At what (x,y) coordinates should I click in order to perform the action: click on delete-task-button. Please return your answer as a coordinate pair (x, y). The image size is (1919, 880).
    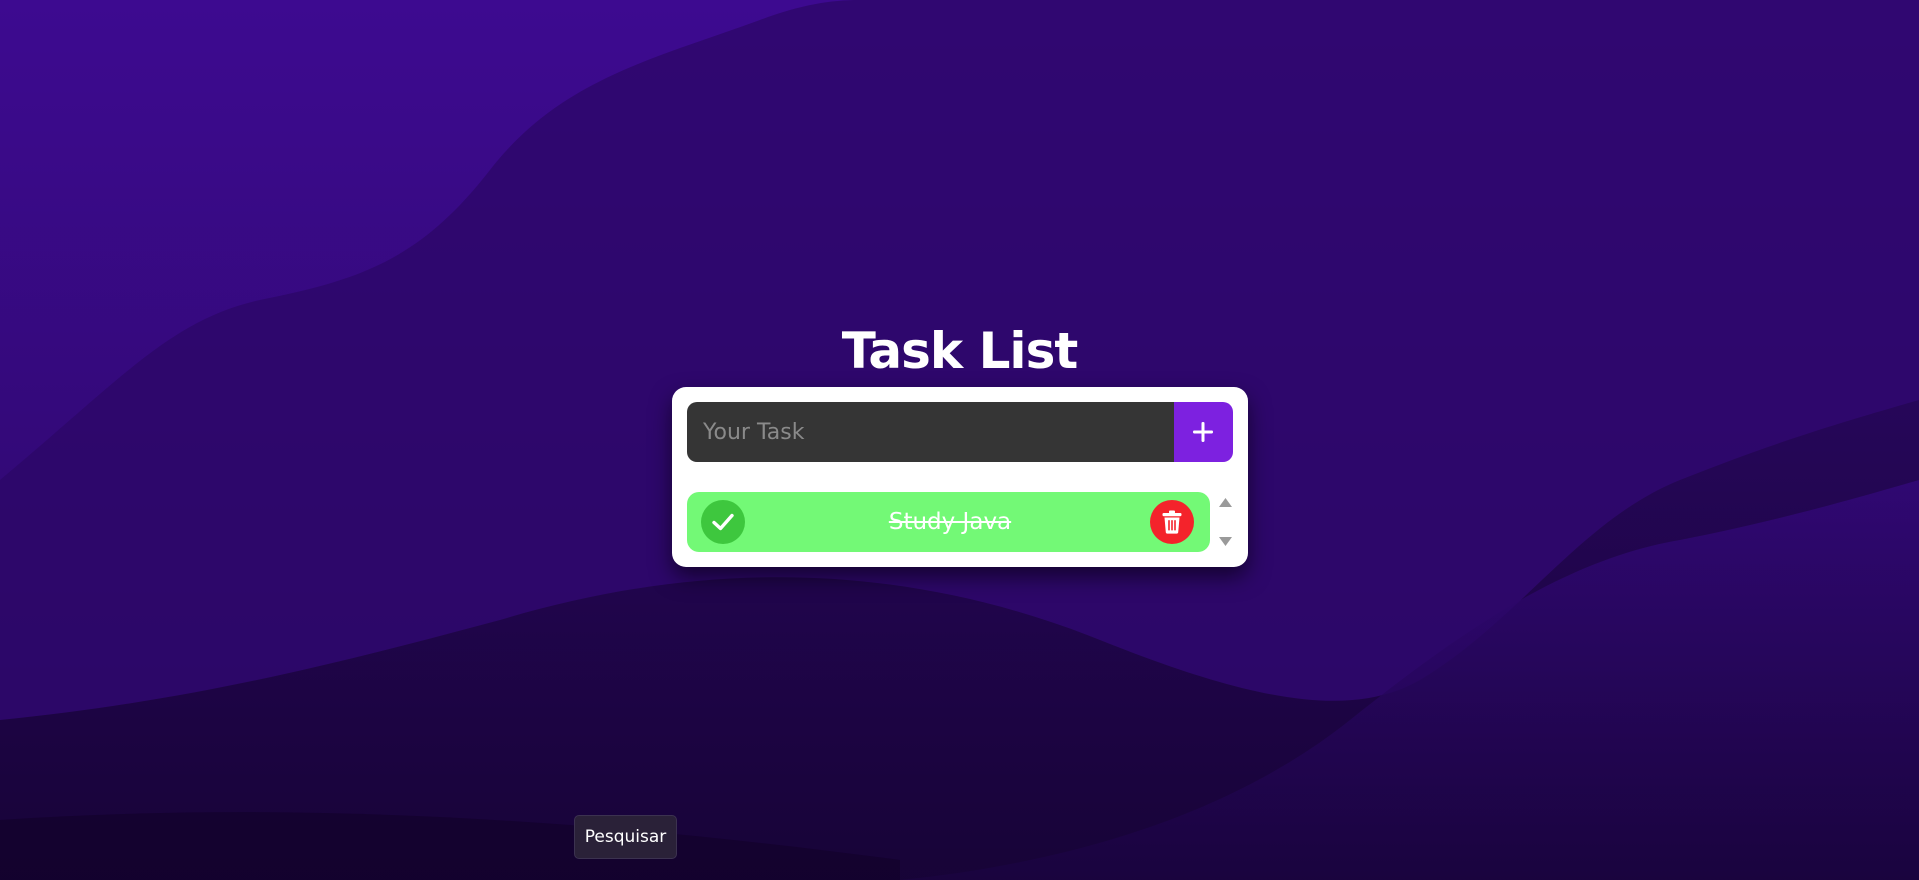
    Looking at the image, I should click on (1172, 522).